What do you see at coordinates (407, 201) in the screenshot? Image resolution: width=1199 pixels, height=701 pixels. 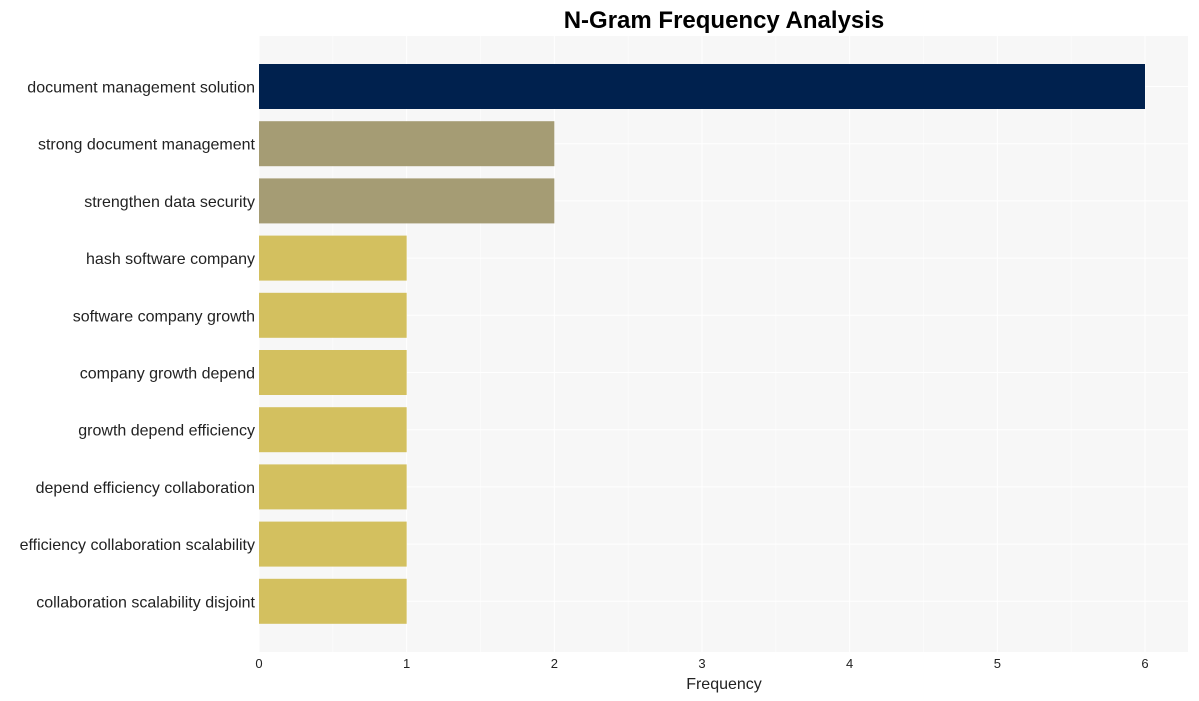 I see `bar-strengthen-data-security` at bounding box center [407, 201].